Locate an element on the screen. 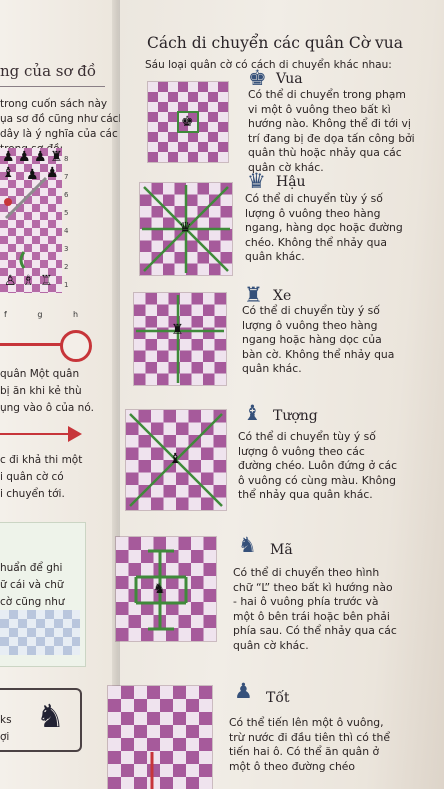 The height and width of the screenshot is (789, 444). move-line-text: c đi khả thi một is located at coordinates (41, 460).